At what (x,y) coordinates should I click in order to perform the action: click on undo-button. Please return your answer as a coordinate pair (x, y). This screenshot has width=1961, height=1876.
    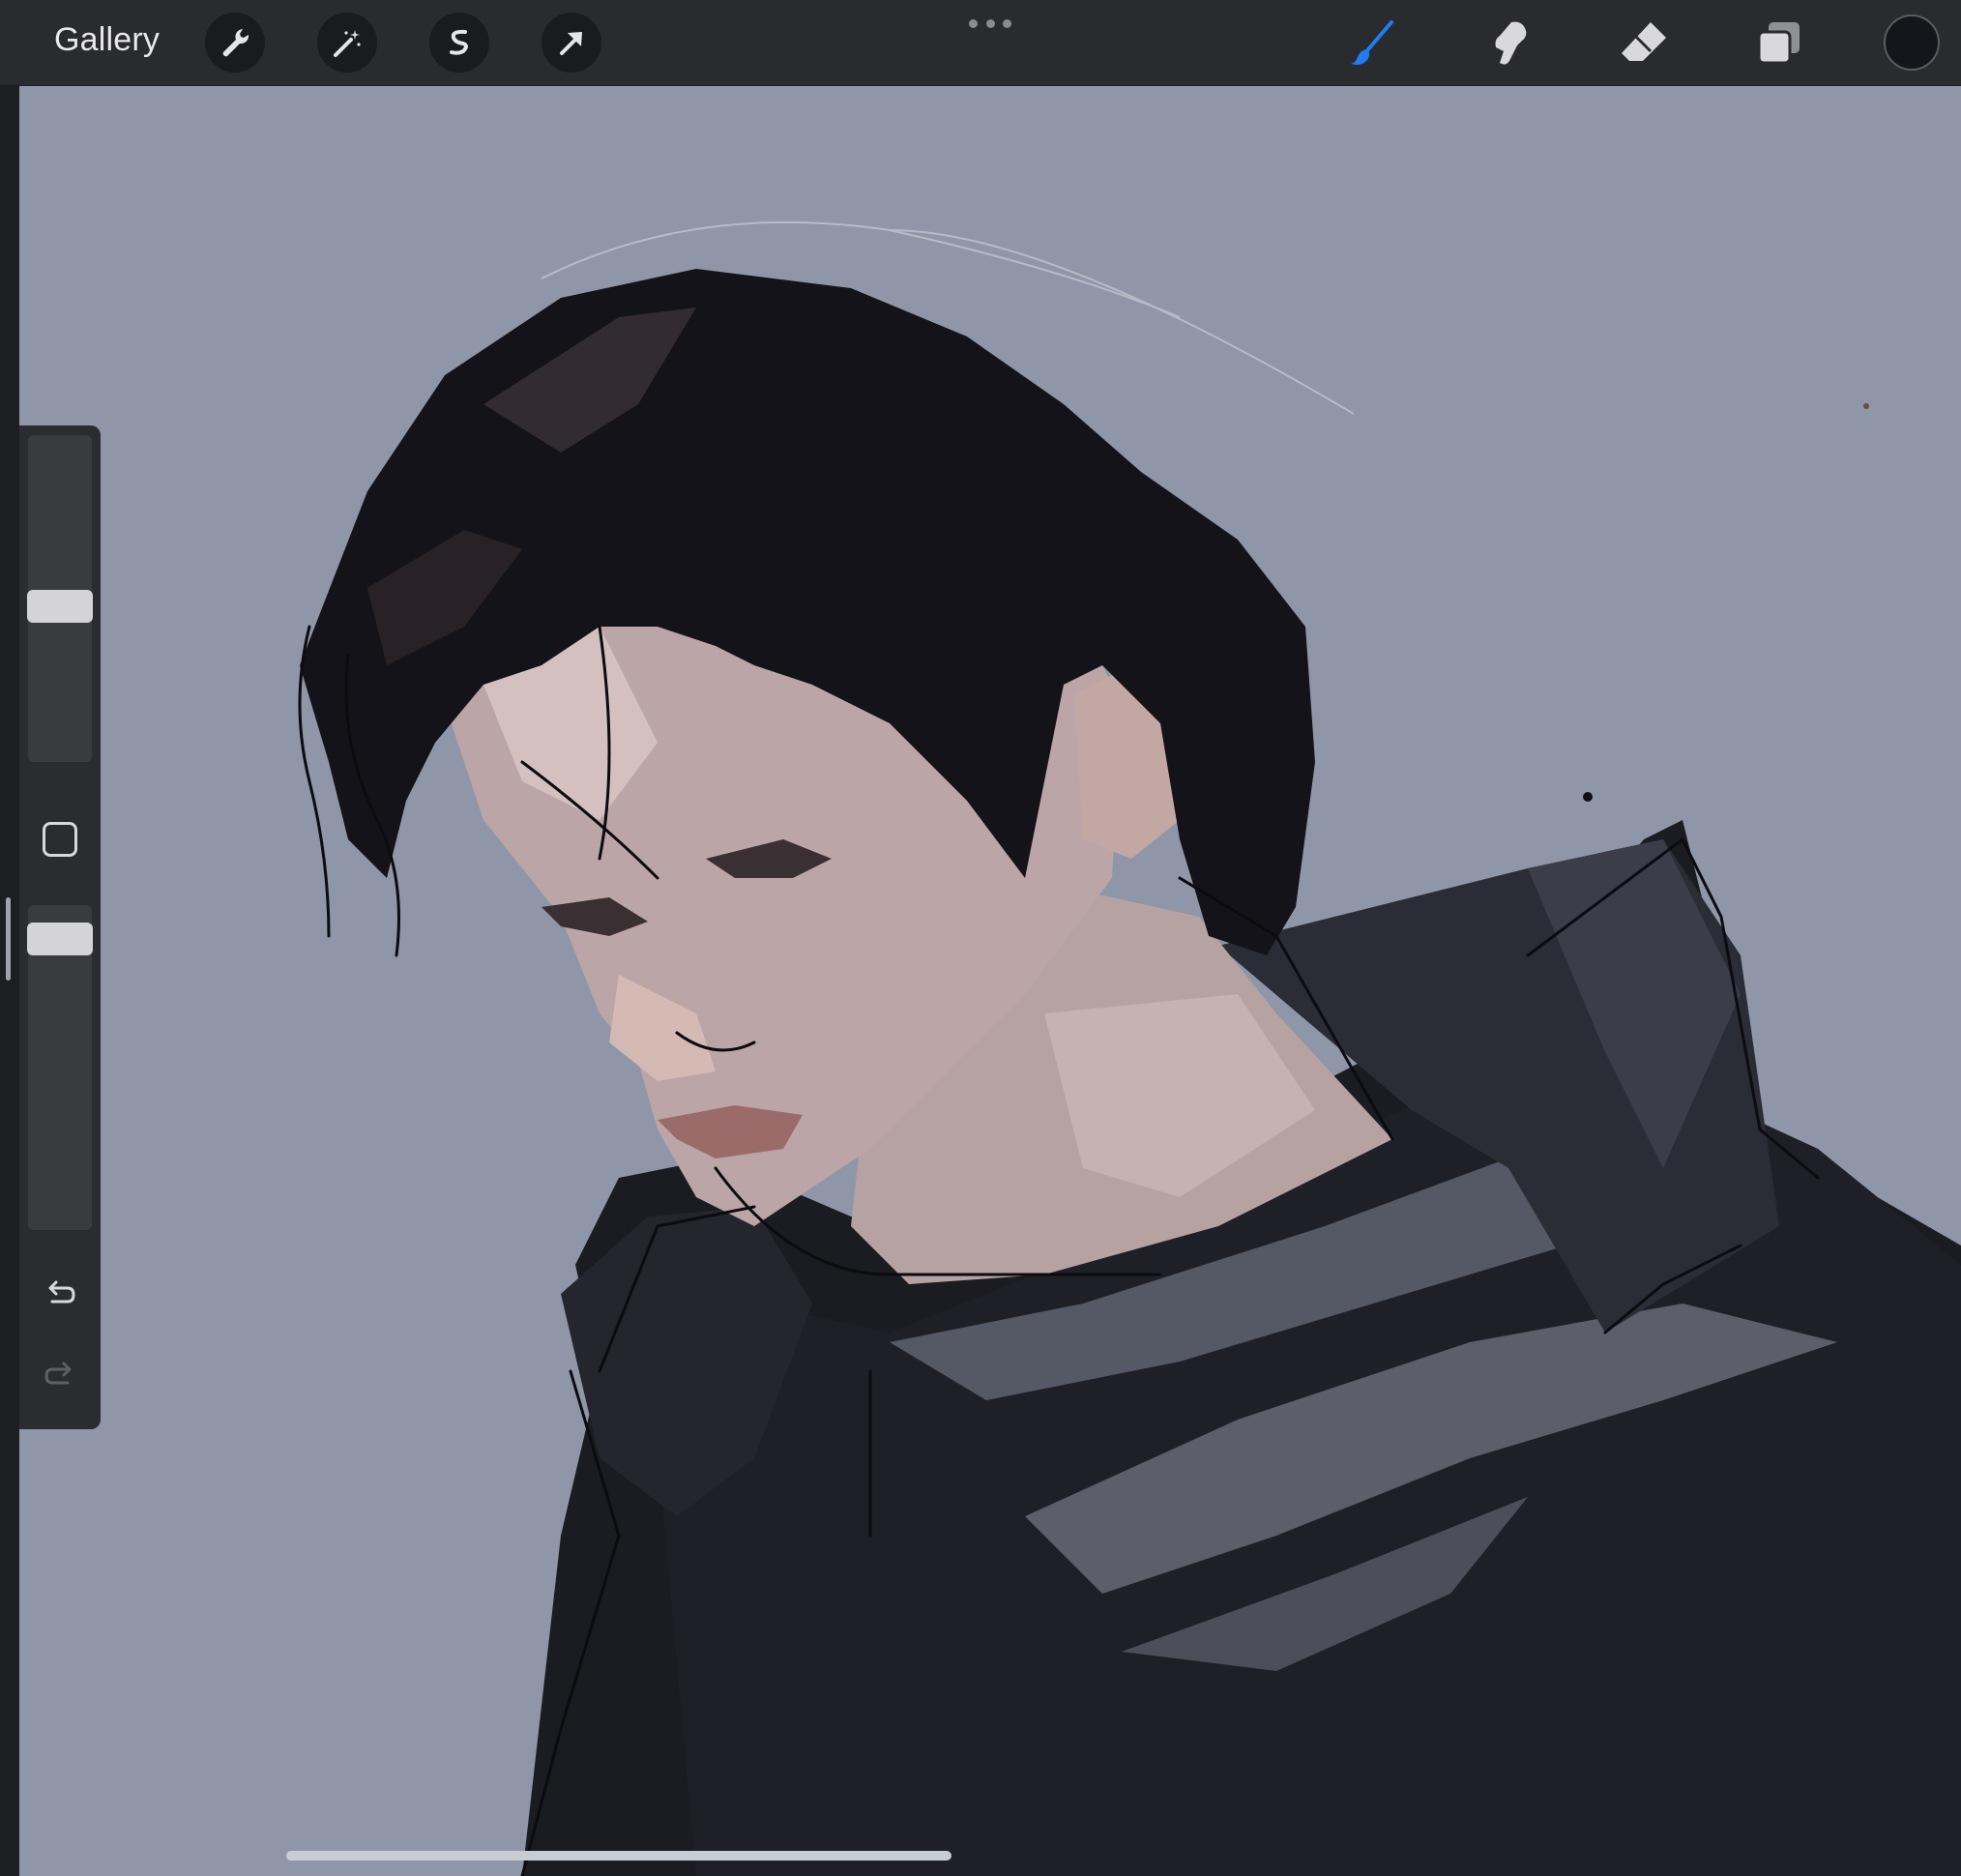
    Looking at the image, I should click on (60, 1294).